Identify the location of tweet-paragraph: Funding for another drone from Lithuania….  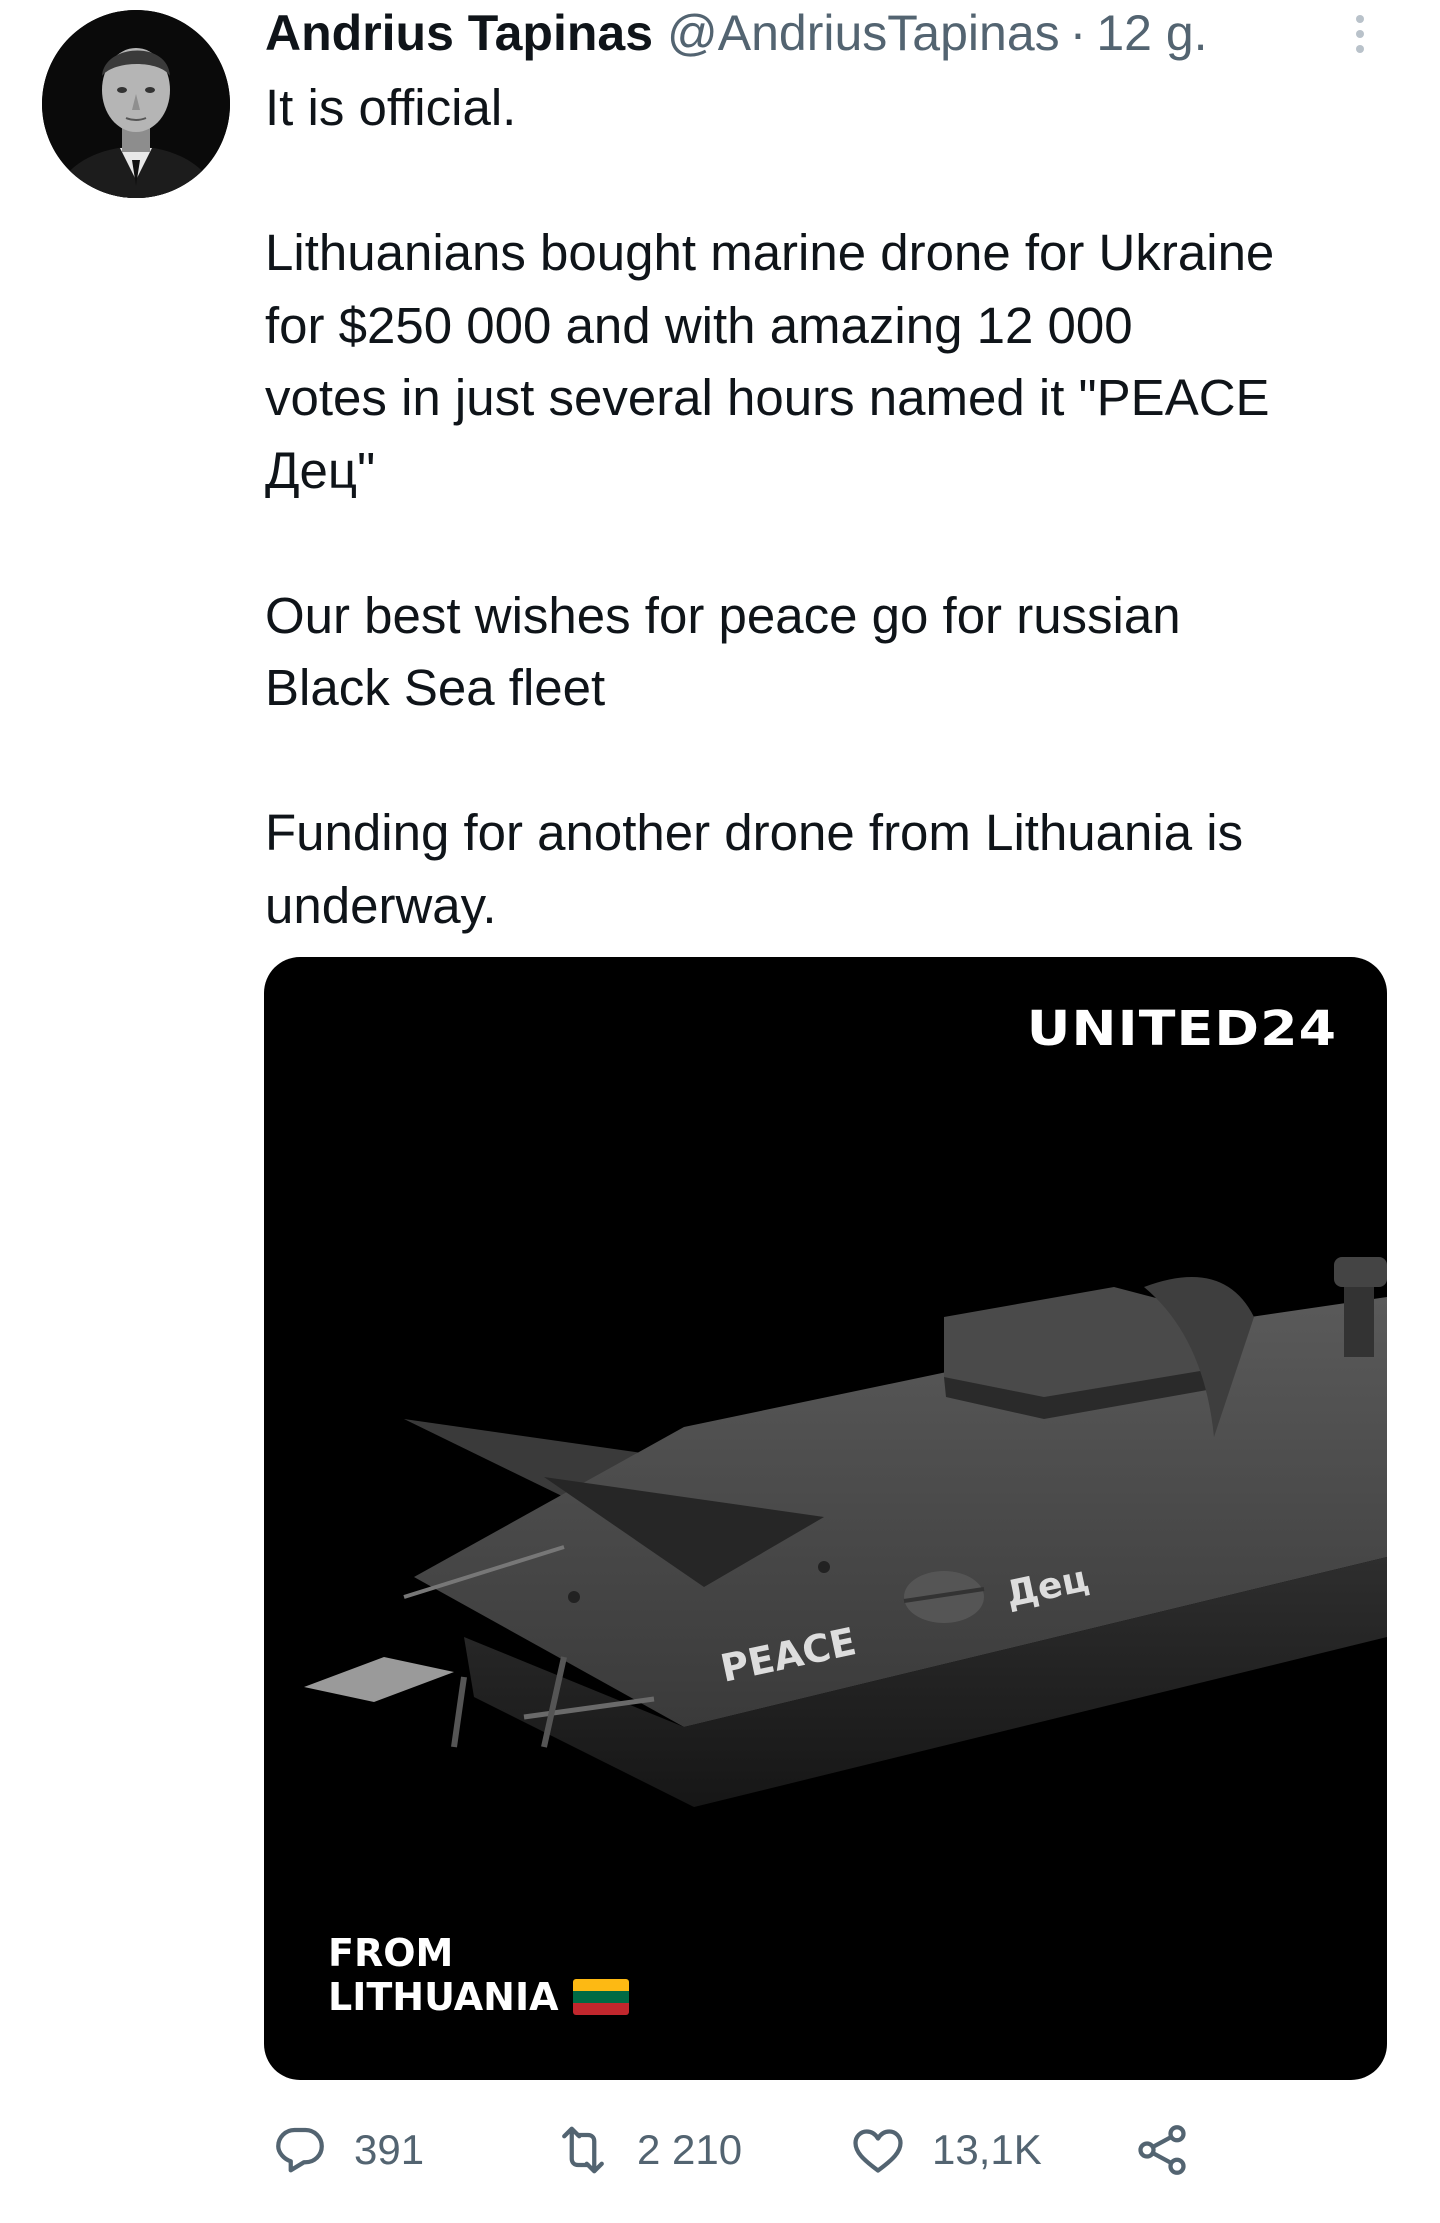
(754, 869).